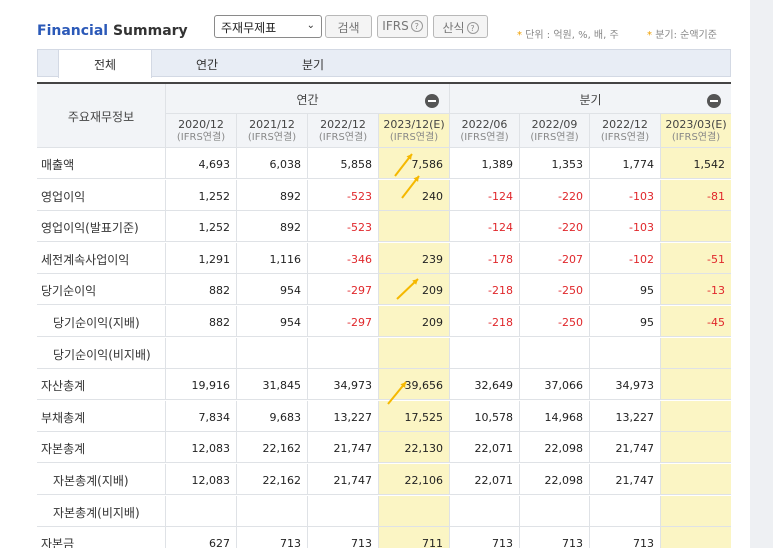  What do you see at coordinates (148, 31) in the screenshot?
I see `title-summary: Summary` at bounding box center [148, 31].